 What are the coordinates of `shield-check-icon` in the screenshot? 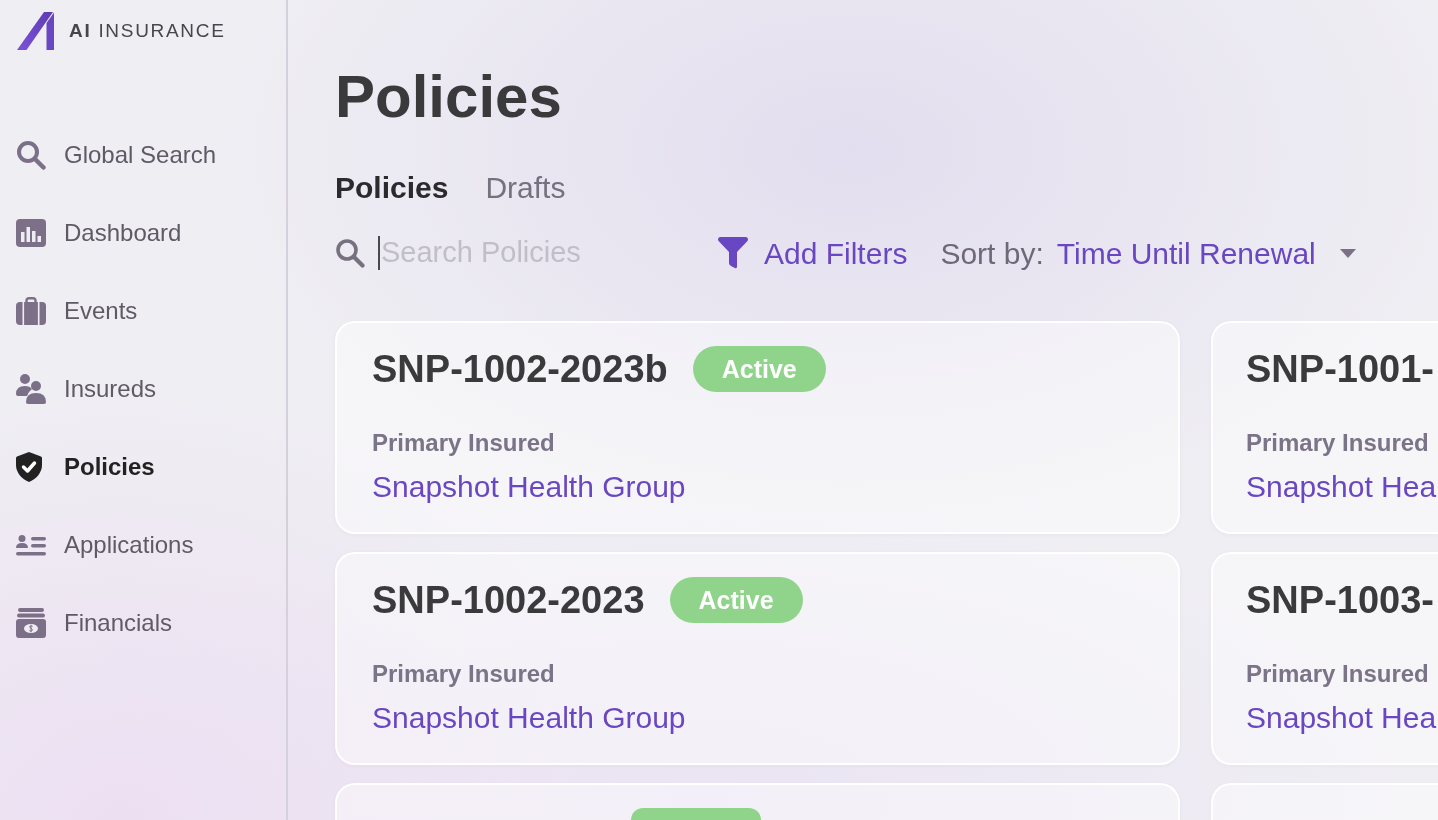 It's located at (29, 467).